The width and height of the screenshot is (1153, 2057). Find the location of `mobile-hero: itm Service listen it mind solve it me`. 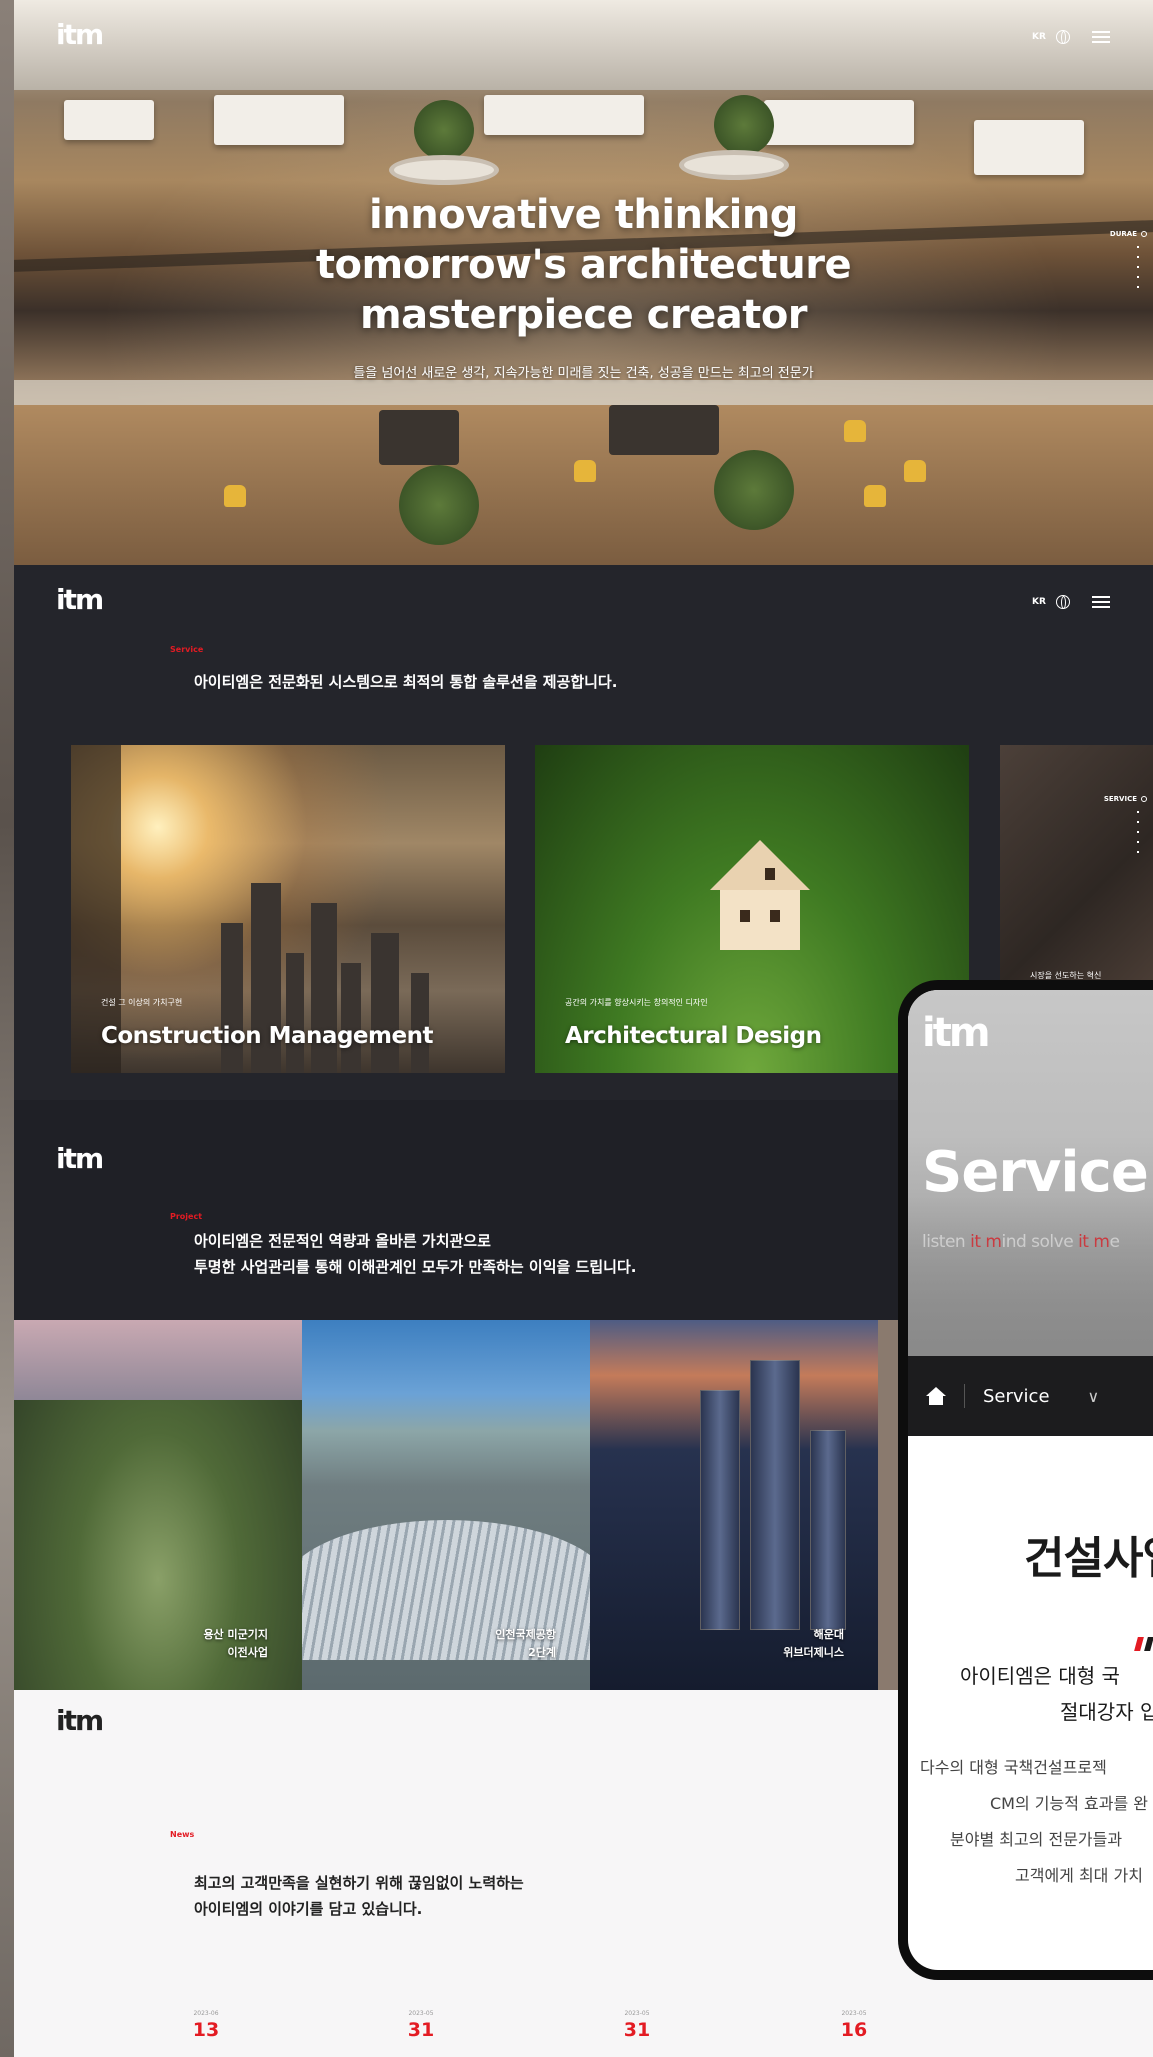

mobile-hero: itm Service listen it mind solve it me is located at coordinates (1030, 1173).